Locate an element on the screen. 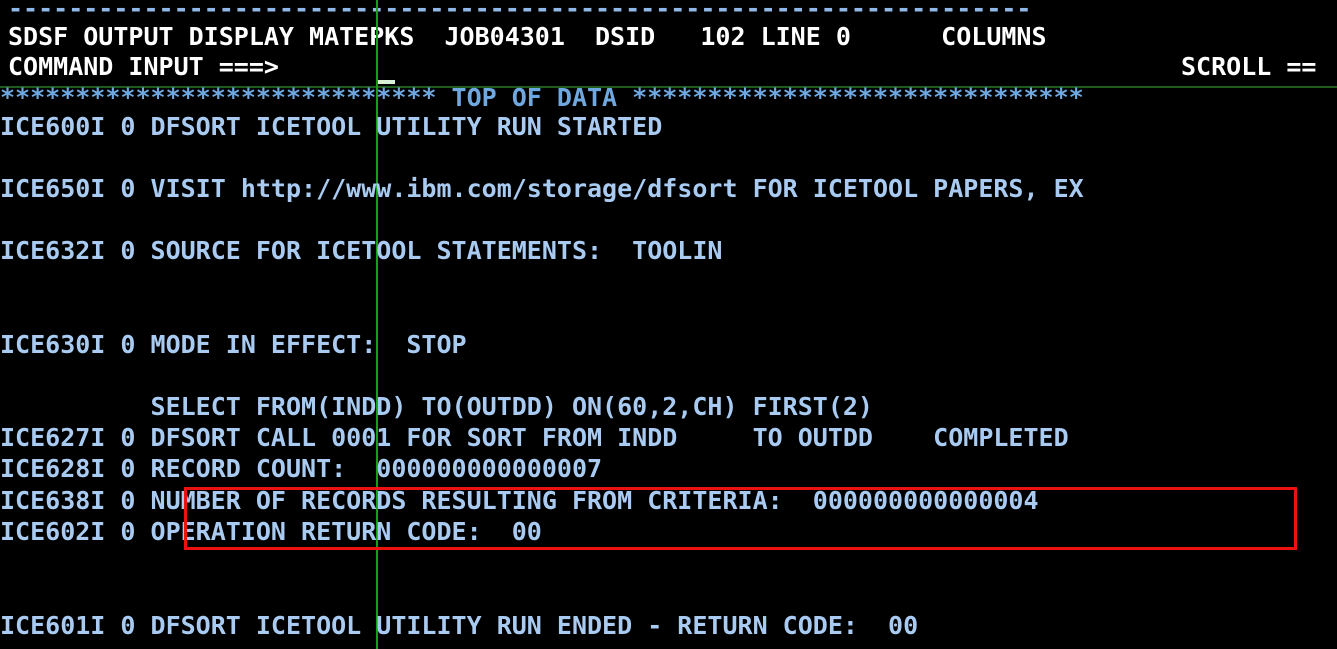 This screenshot has height=649, width=1337. output-line: ICE630I 0 MODE IN EFFECT: STOP is located at coordinates (233, 344).